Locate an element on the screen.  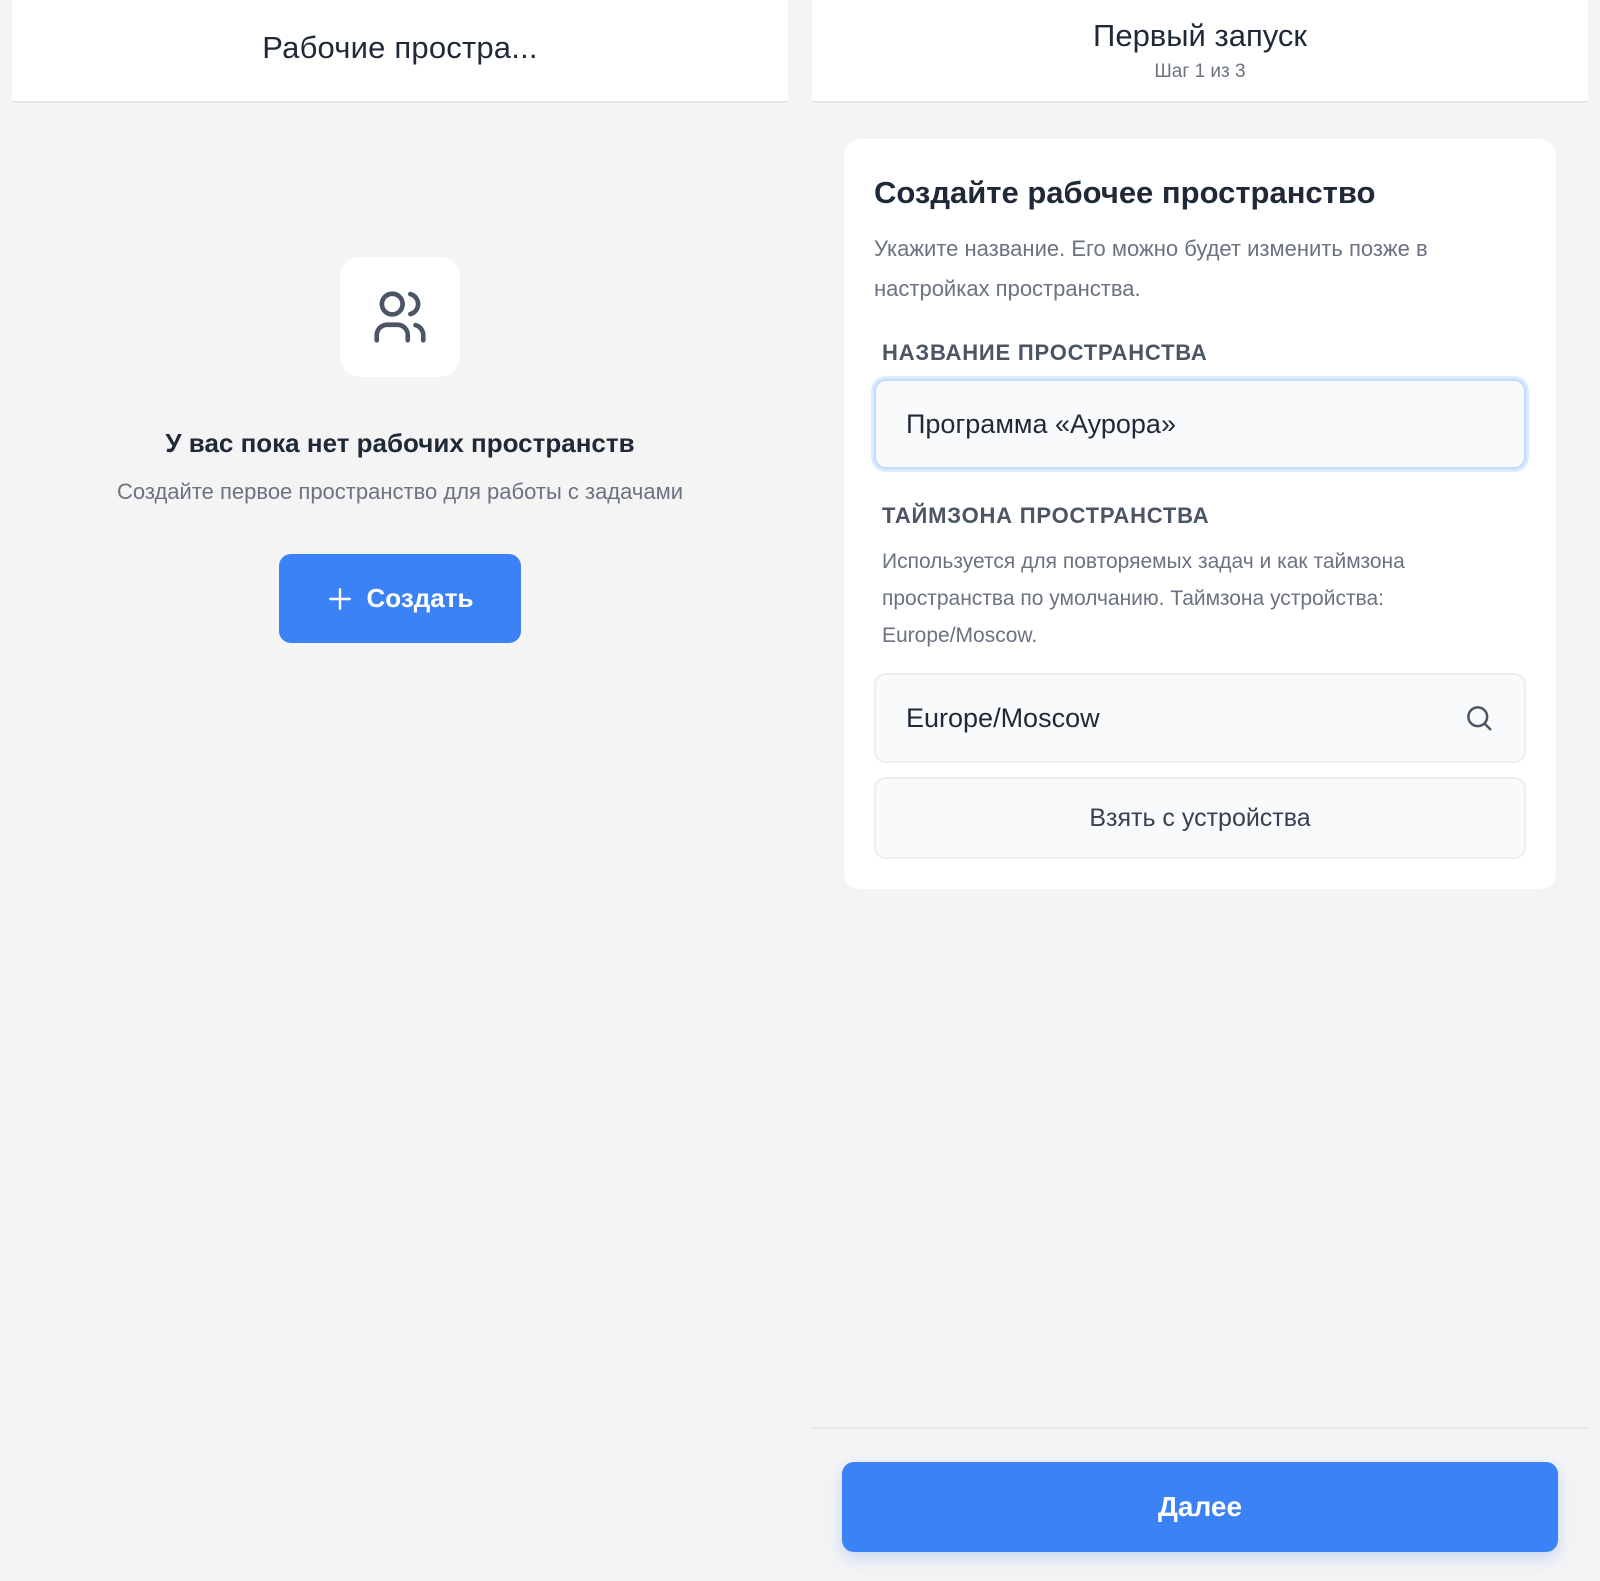
next-button: Далее is located at coordinates (1200, 1507).